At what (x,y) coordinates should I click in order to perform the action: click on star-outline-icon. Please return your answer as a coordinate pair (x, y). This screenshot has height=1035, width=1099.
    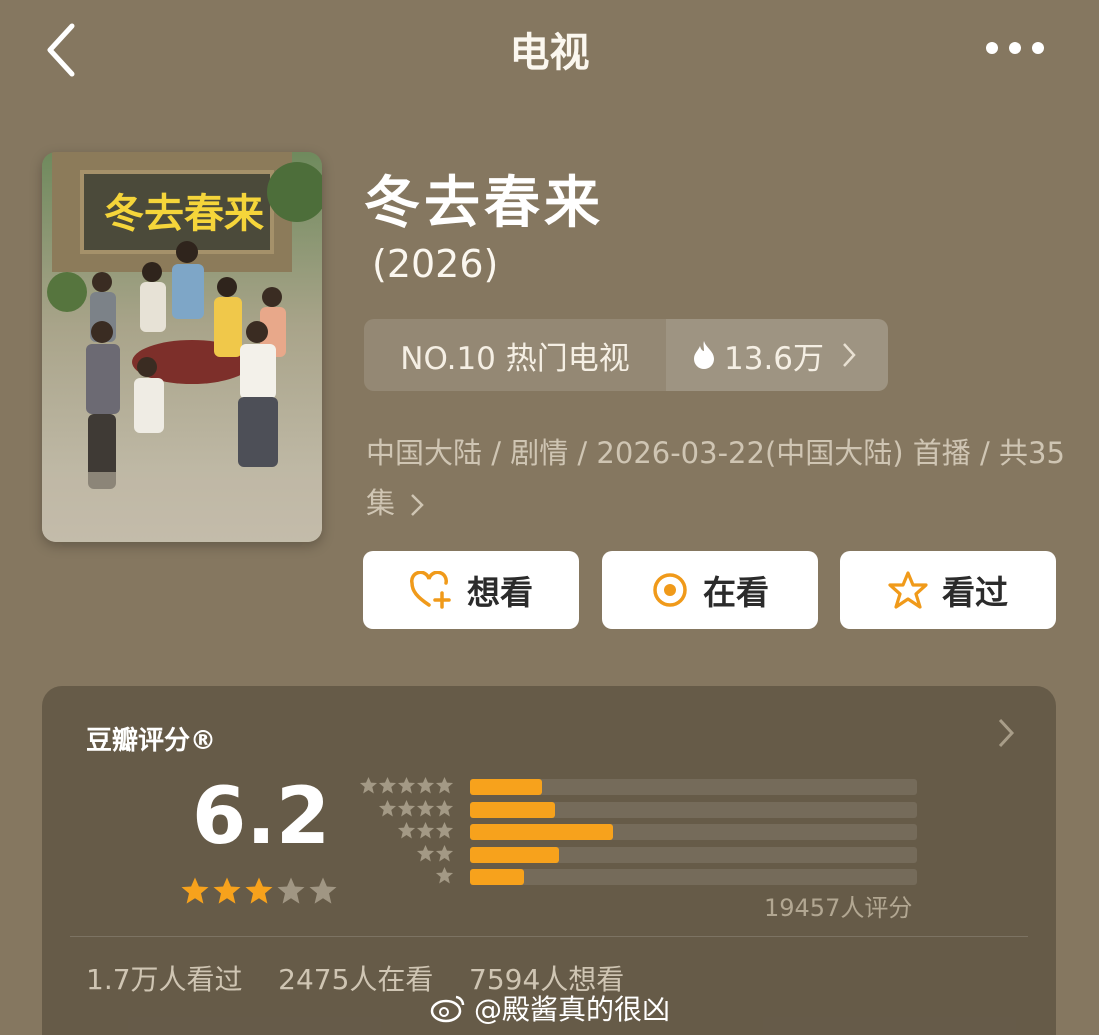
    Looking at the image, I should click on (908, 590).